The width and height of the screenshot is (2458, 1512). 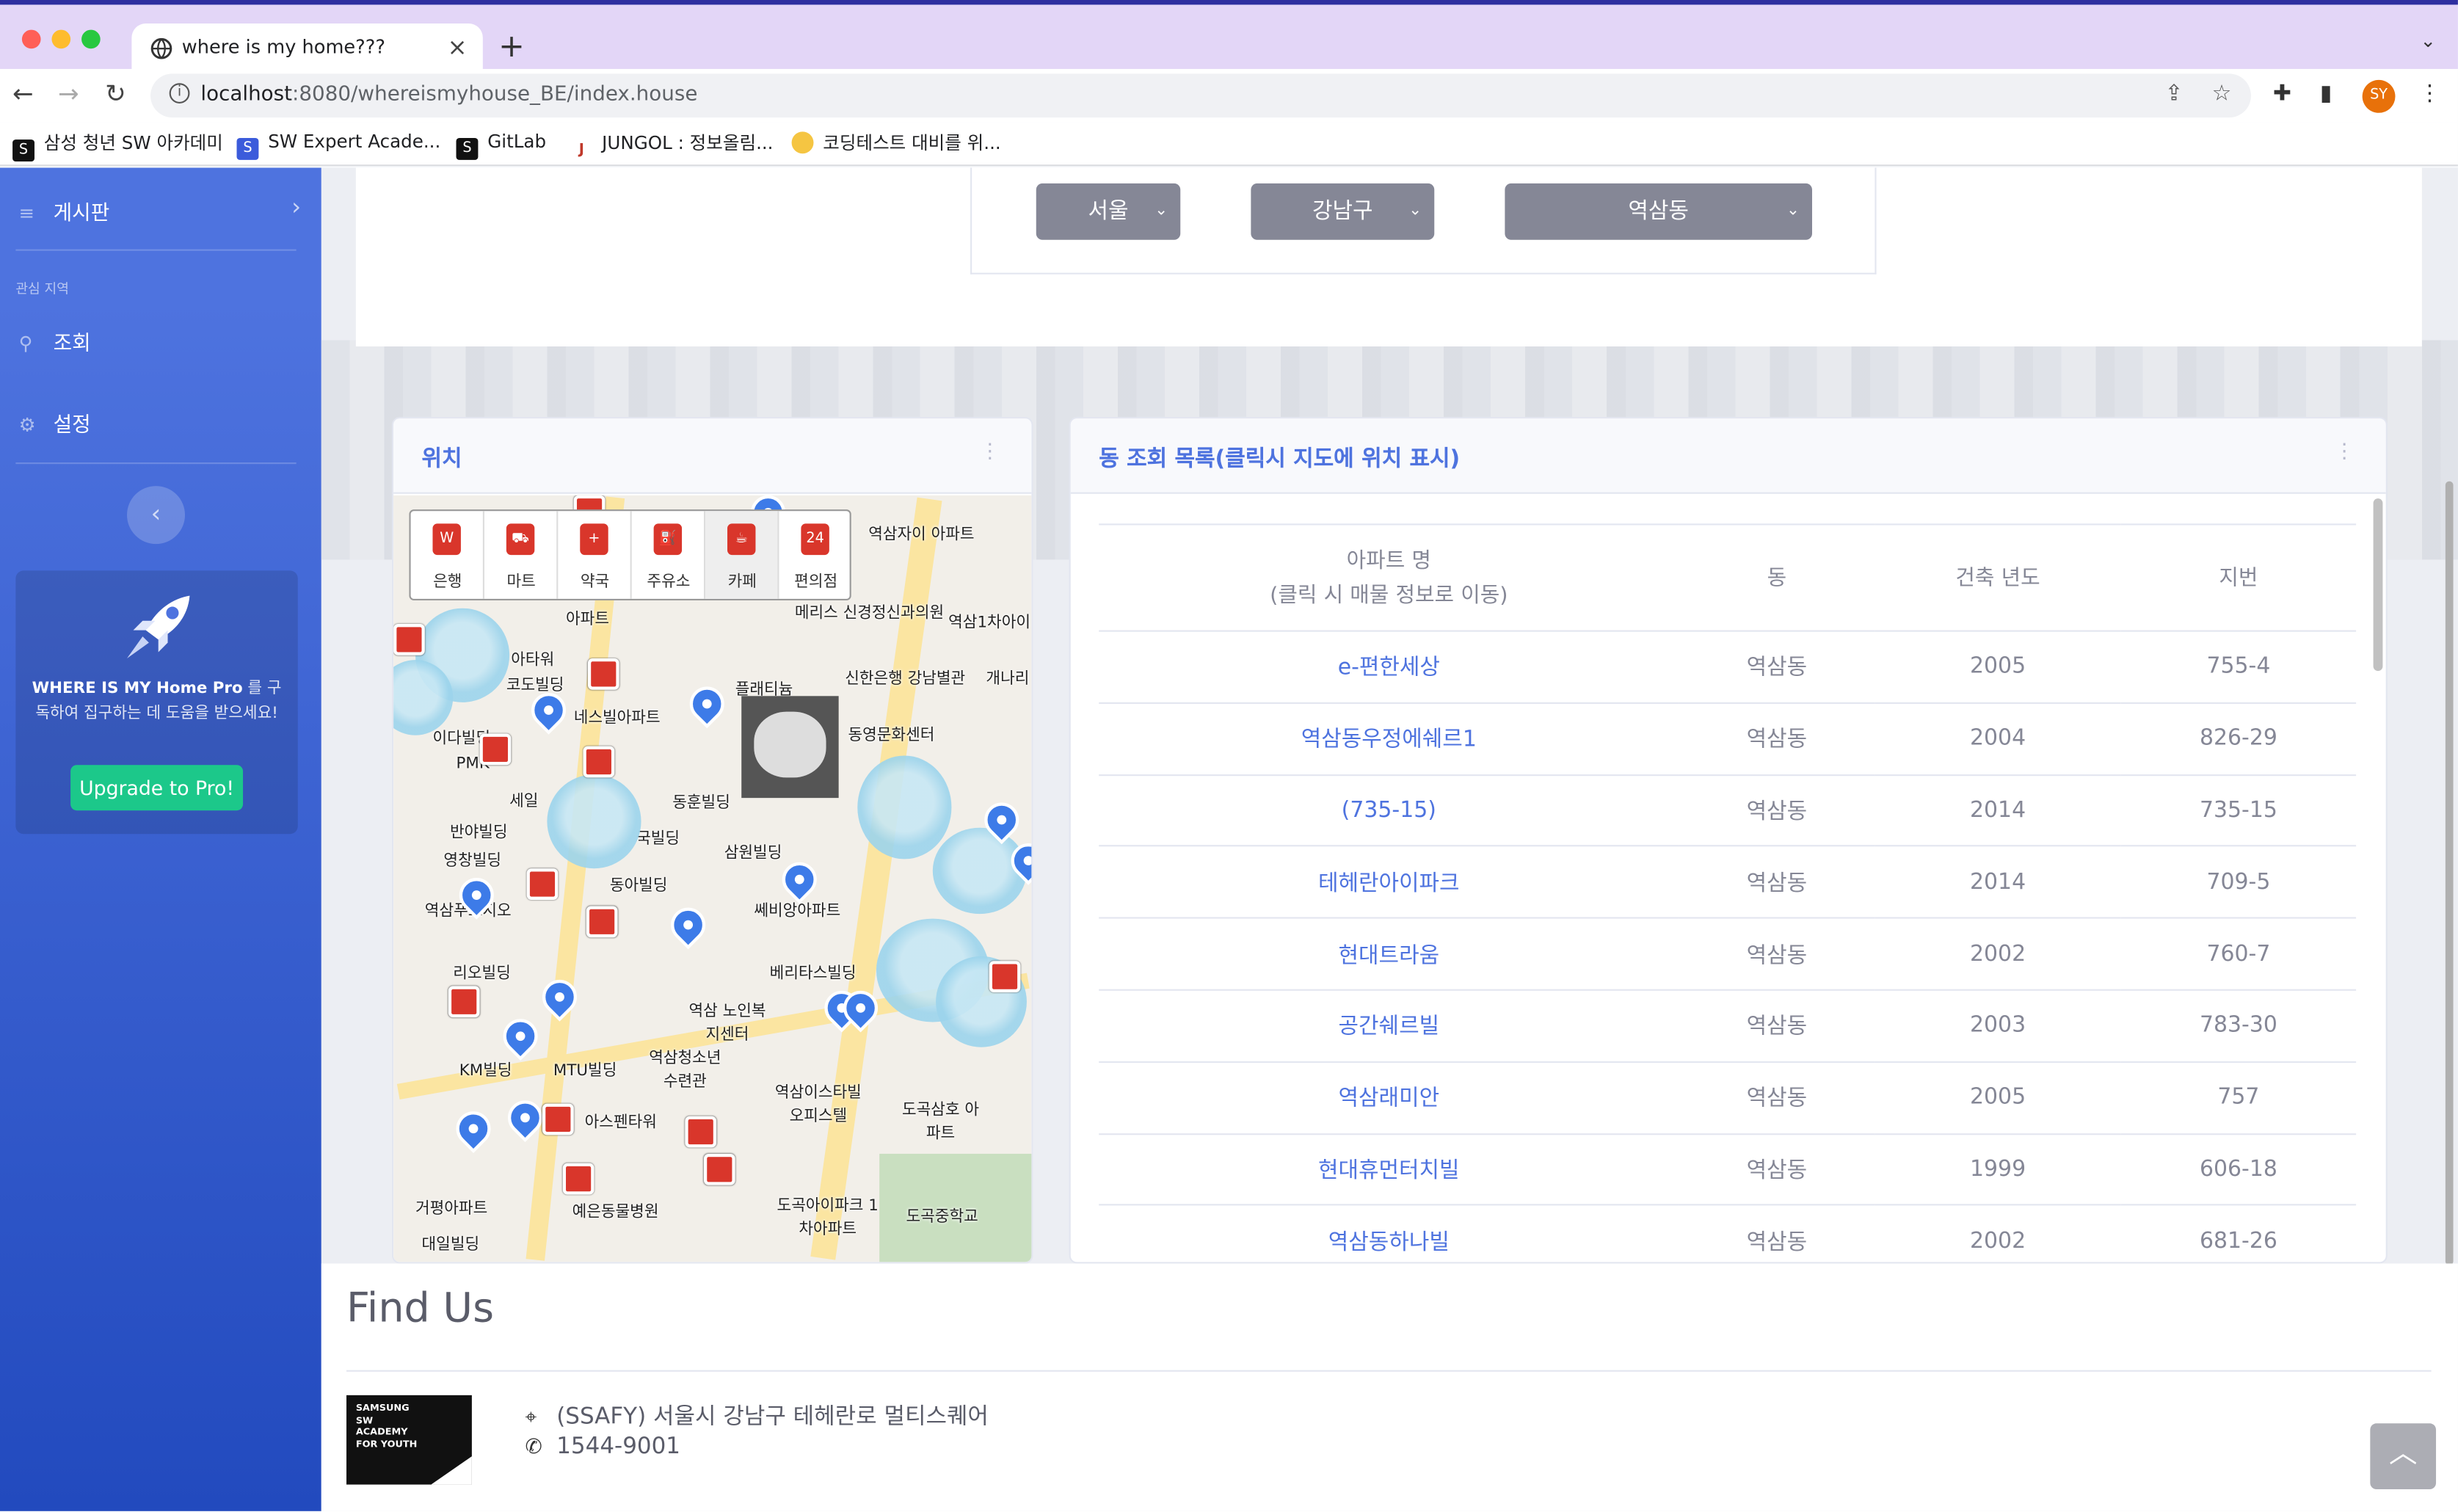 I want to click on filter-card: 서울 ⌄ 강남구 ⌄ 역삼동 ⌄, so click(x=1388, y=257).